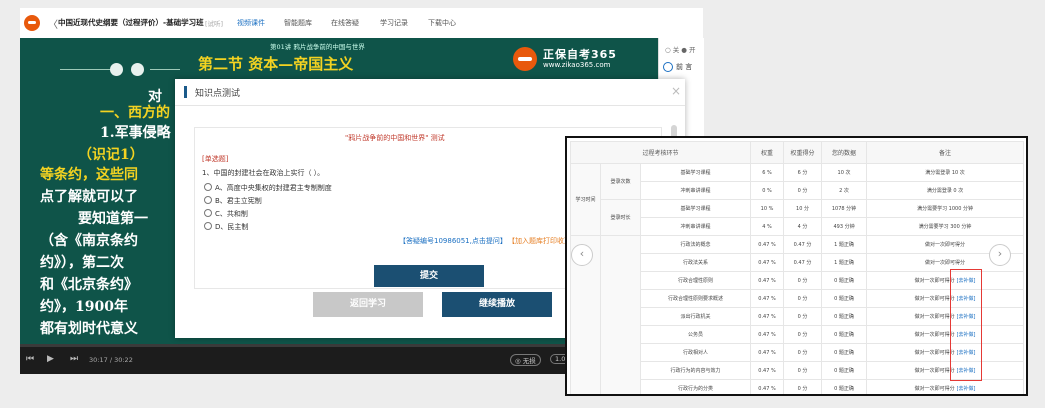  What do you see at coordinates (50, 359) in the screenshot?
I see `play-icon: ▶` at bounding box center [50, 359].